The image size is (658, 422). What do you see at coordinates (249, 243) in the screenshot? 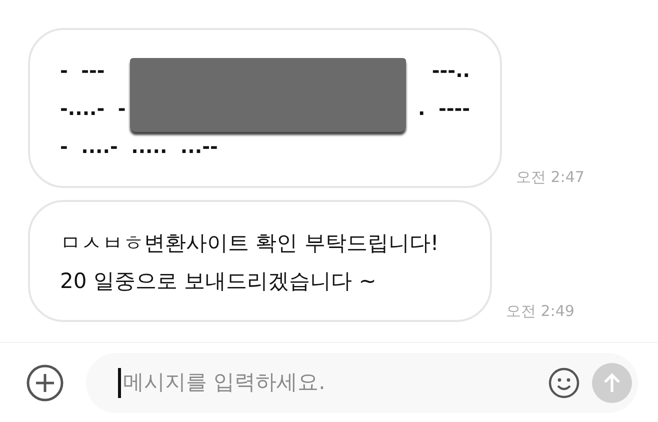
I see `message-text: ㅁㅅㅂㅎ변환사이트 확인 부탁드립니다!` at bounding box center [249, 243].